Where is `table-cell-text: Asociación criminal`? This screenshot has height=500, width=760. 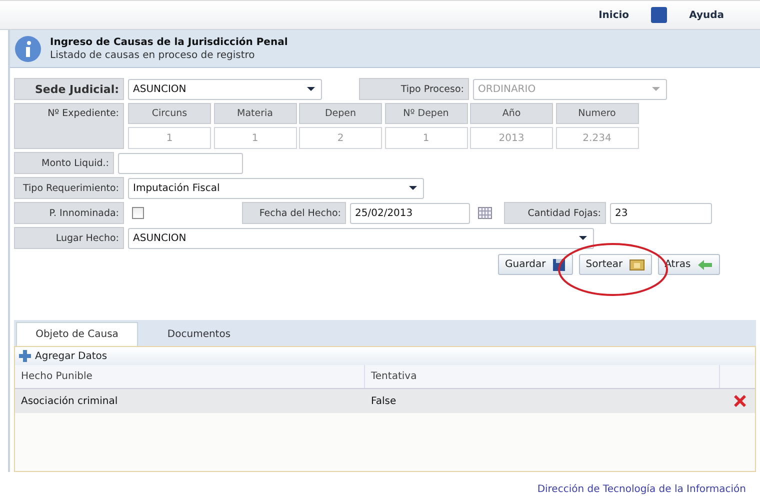
table-cell-text: Asociación criminal is located at coordinates (69, 401).